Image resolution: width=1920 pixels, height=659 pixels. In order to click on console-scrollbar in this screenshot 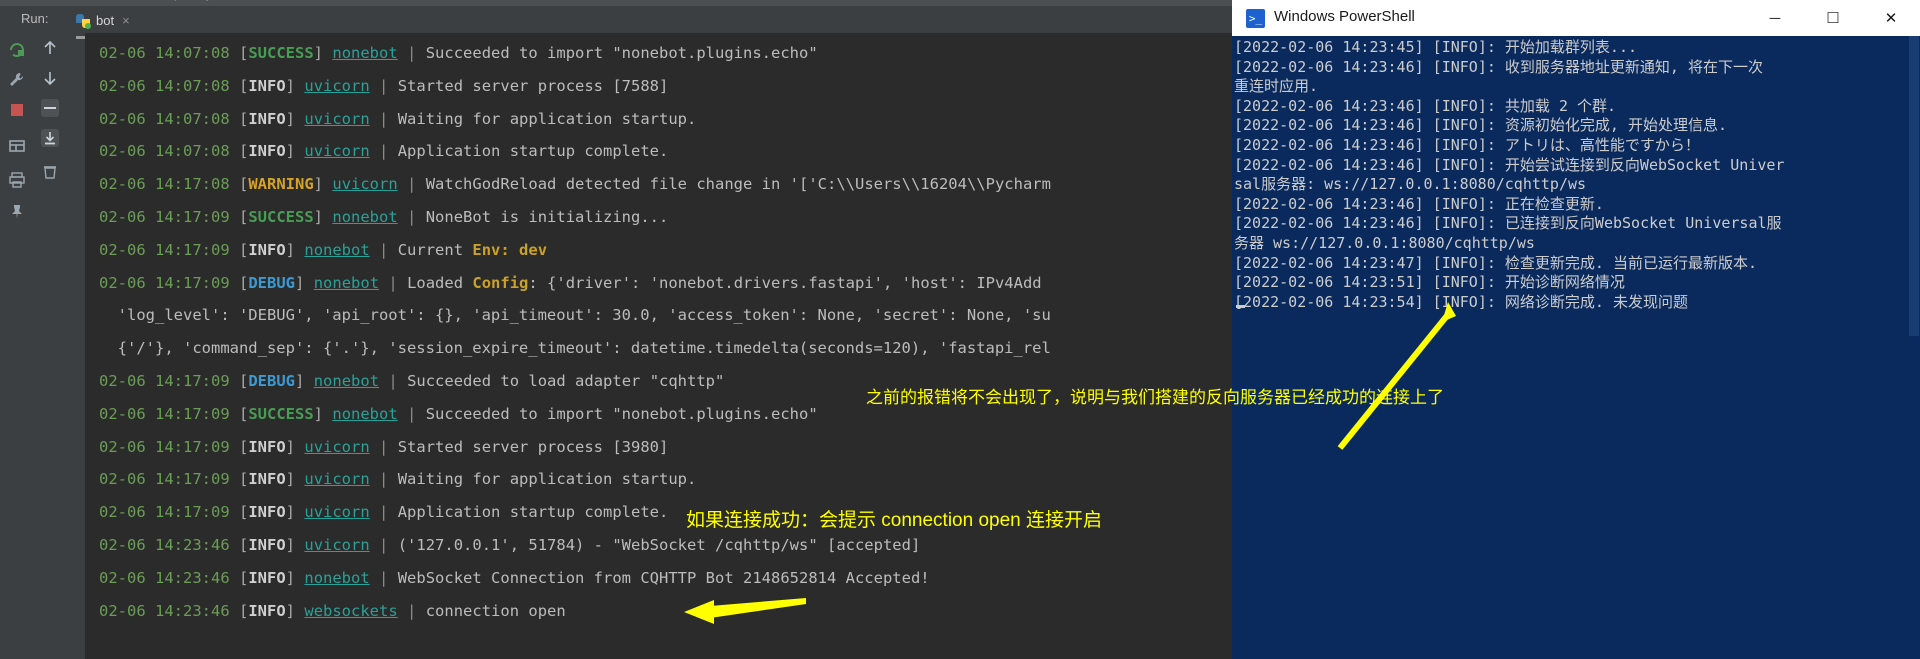, I will do `click(1227, 346)`.